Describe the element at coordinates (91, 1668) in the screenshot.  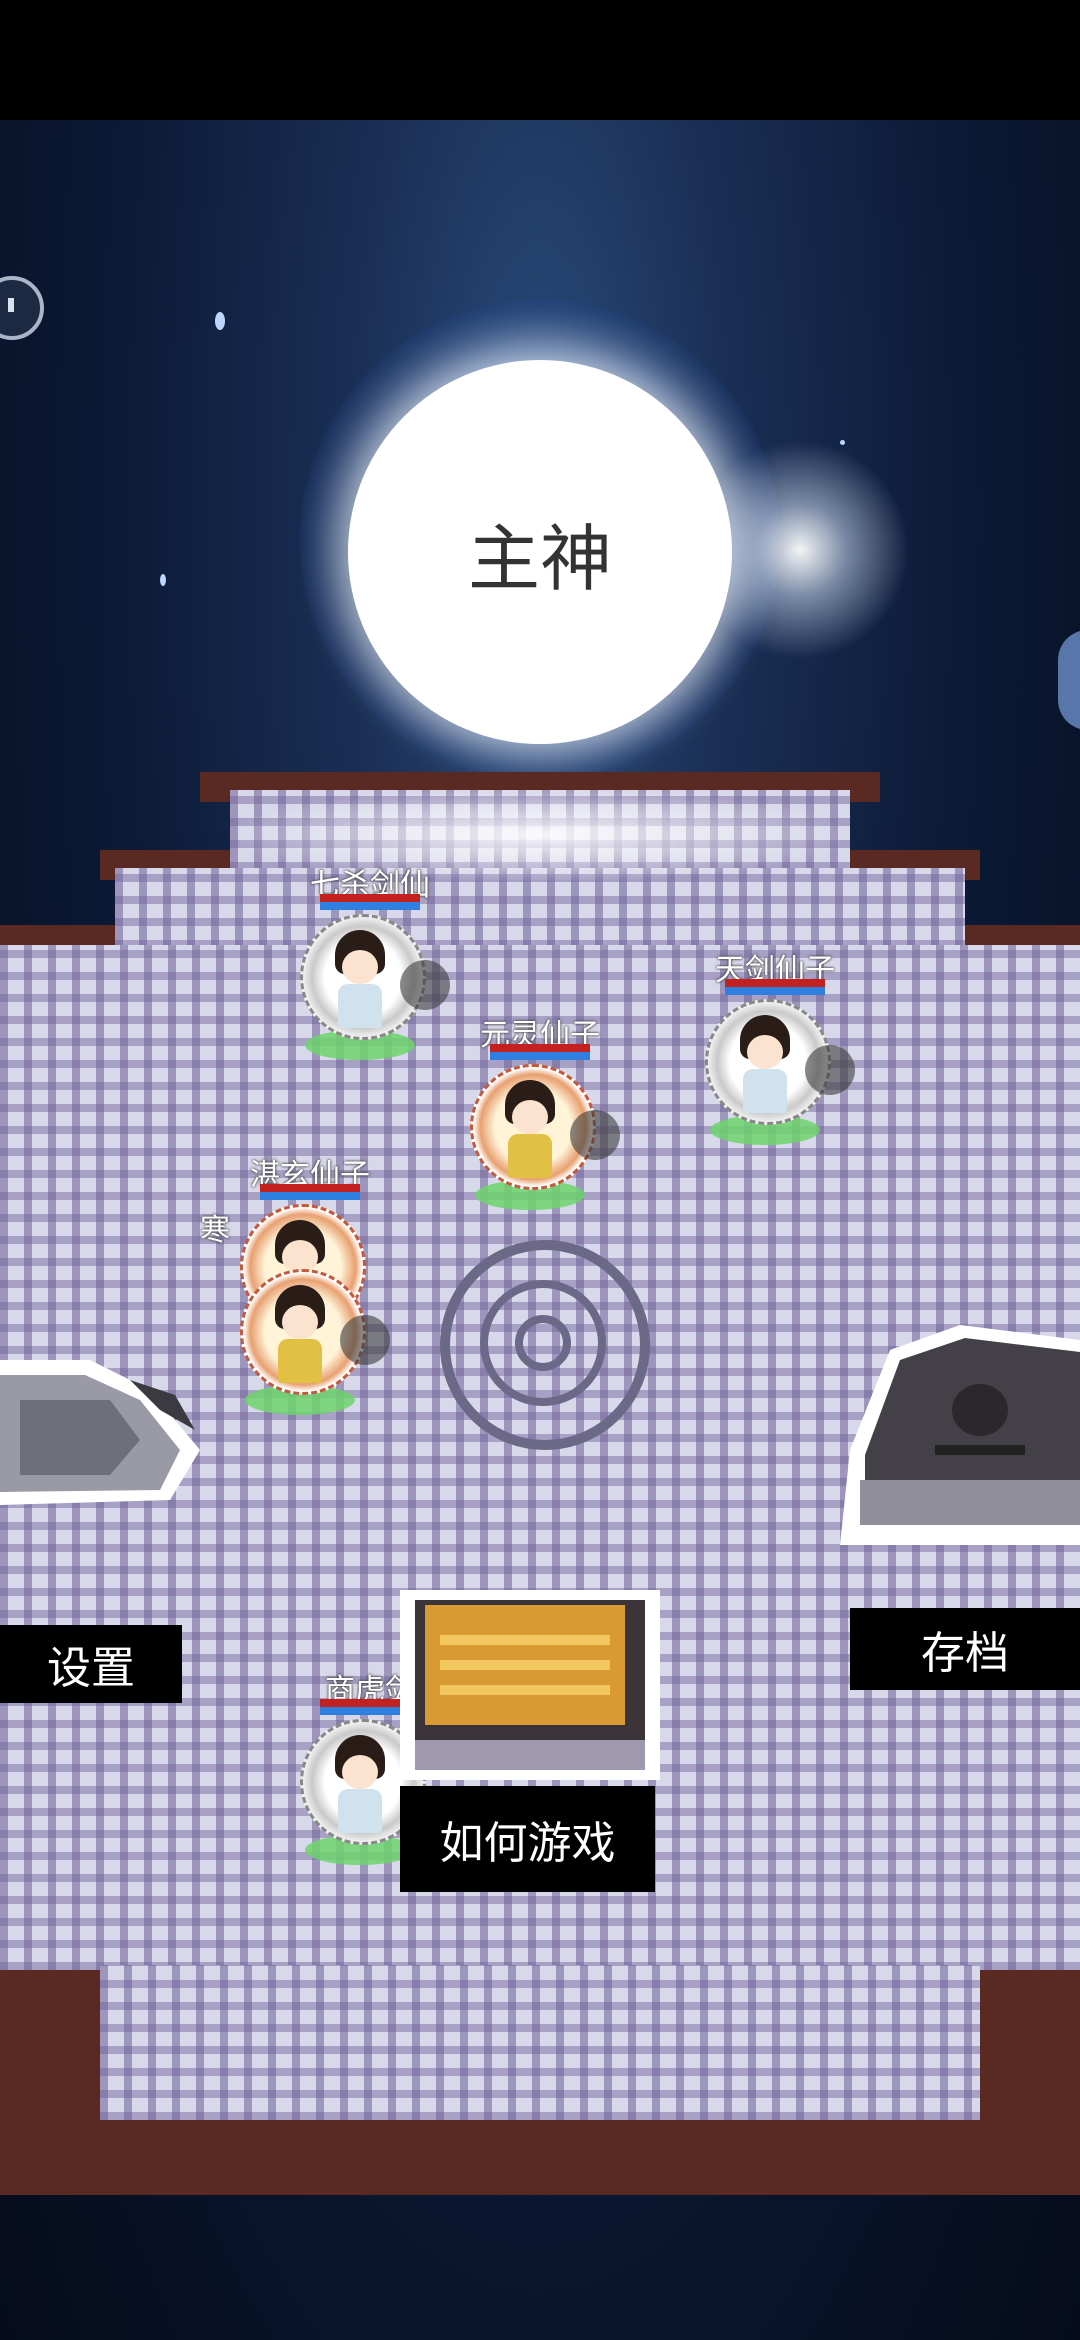
I see `settings-label: 设置` at that location.